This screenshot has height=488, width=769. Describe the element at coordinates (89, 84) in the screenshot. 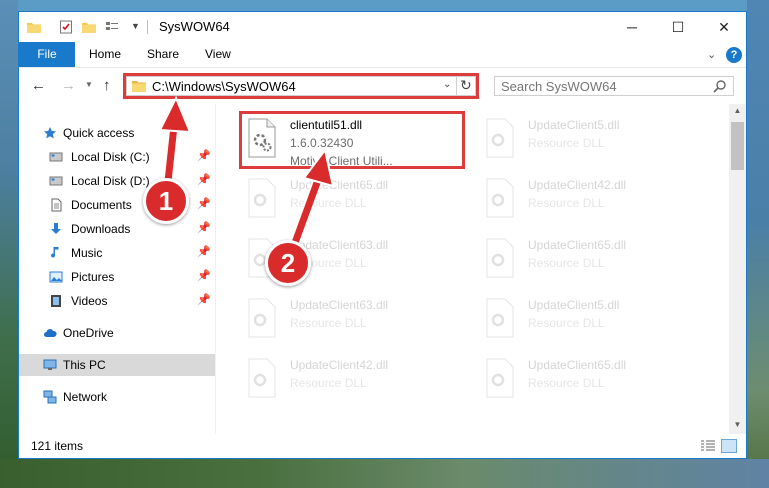

I see `recent-locations-chevron-icon: ▼` at that location.